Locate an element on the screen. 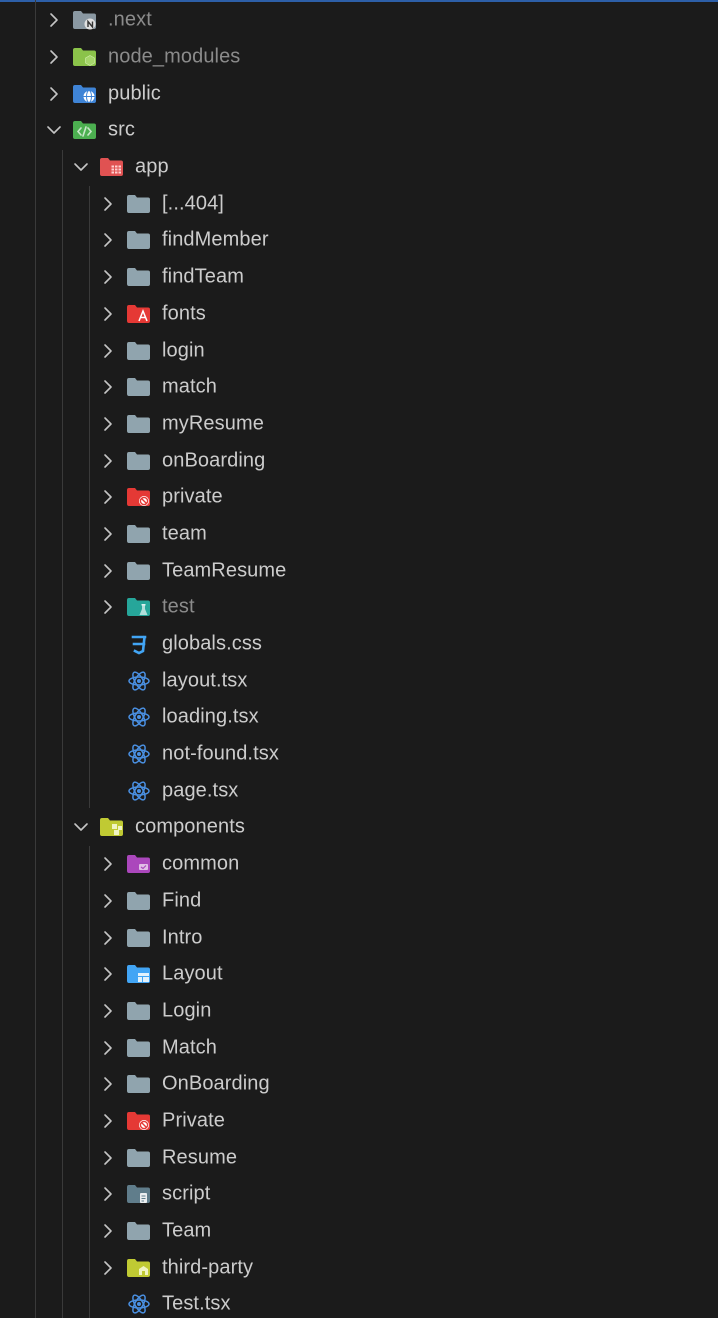 This screenshot has width=718, height=1318. tree-item-label: public is located at coordinates (134, 93).